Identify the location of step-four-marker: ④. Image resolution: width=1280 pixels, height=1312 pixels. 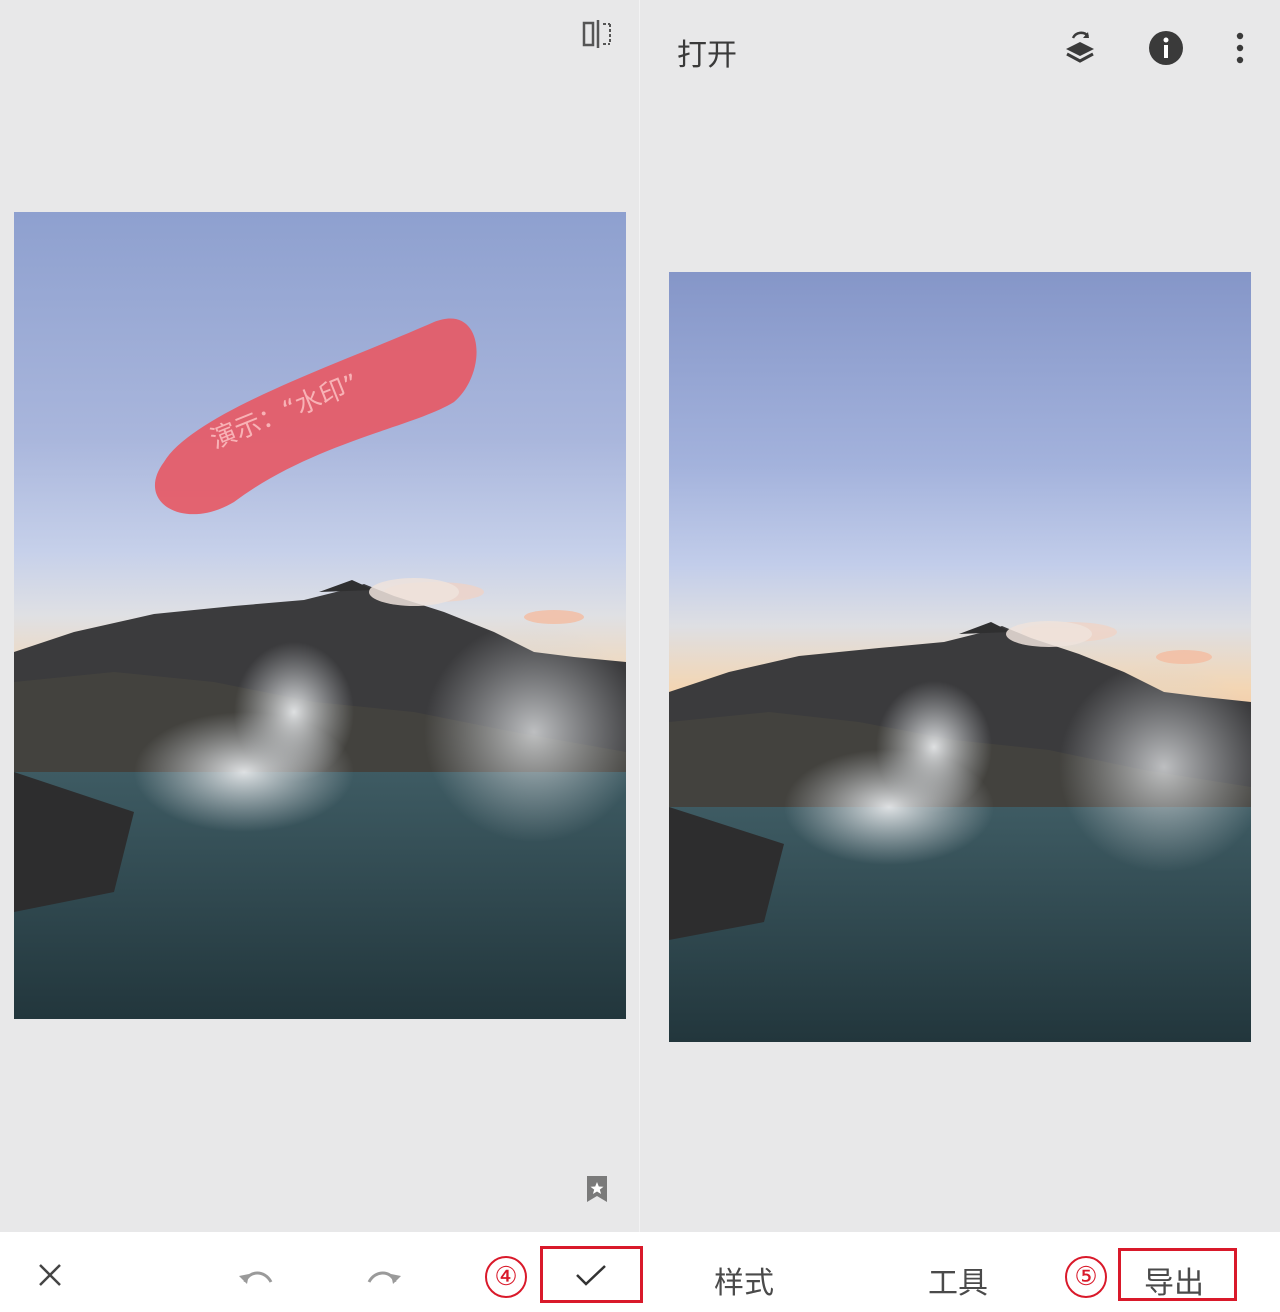
(506, 1277).